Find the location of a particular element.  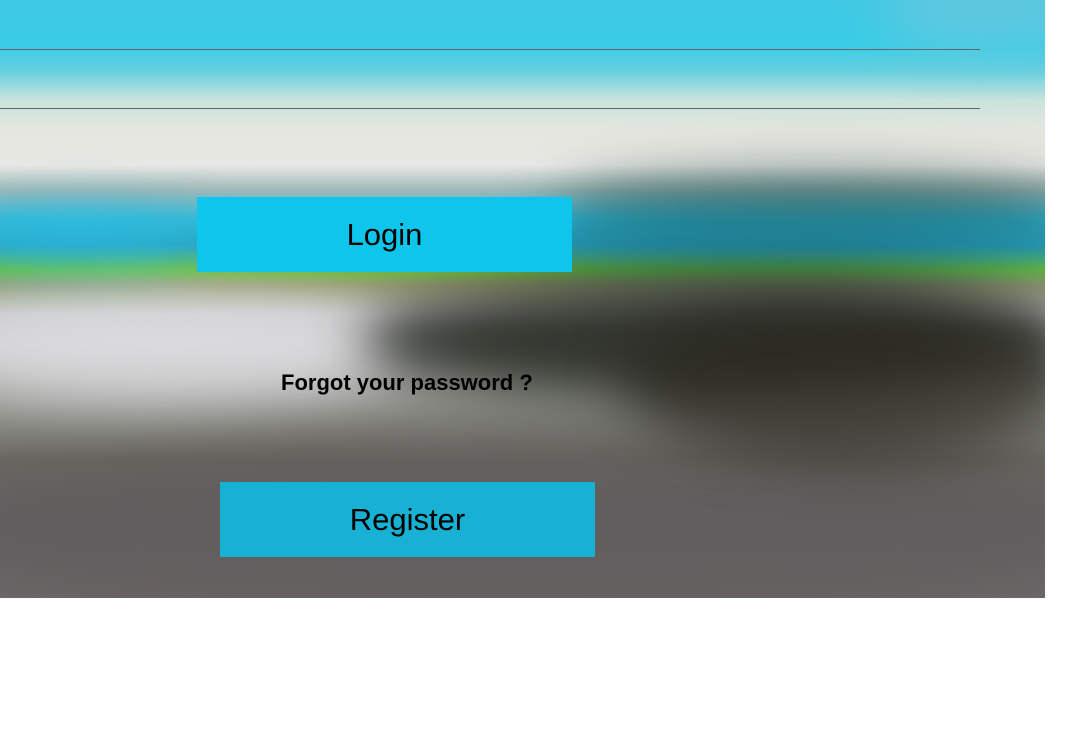

username-field is located at coordinates (490, 49).